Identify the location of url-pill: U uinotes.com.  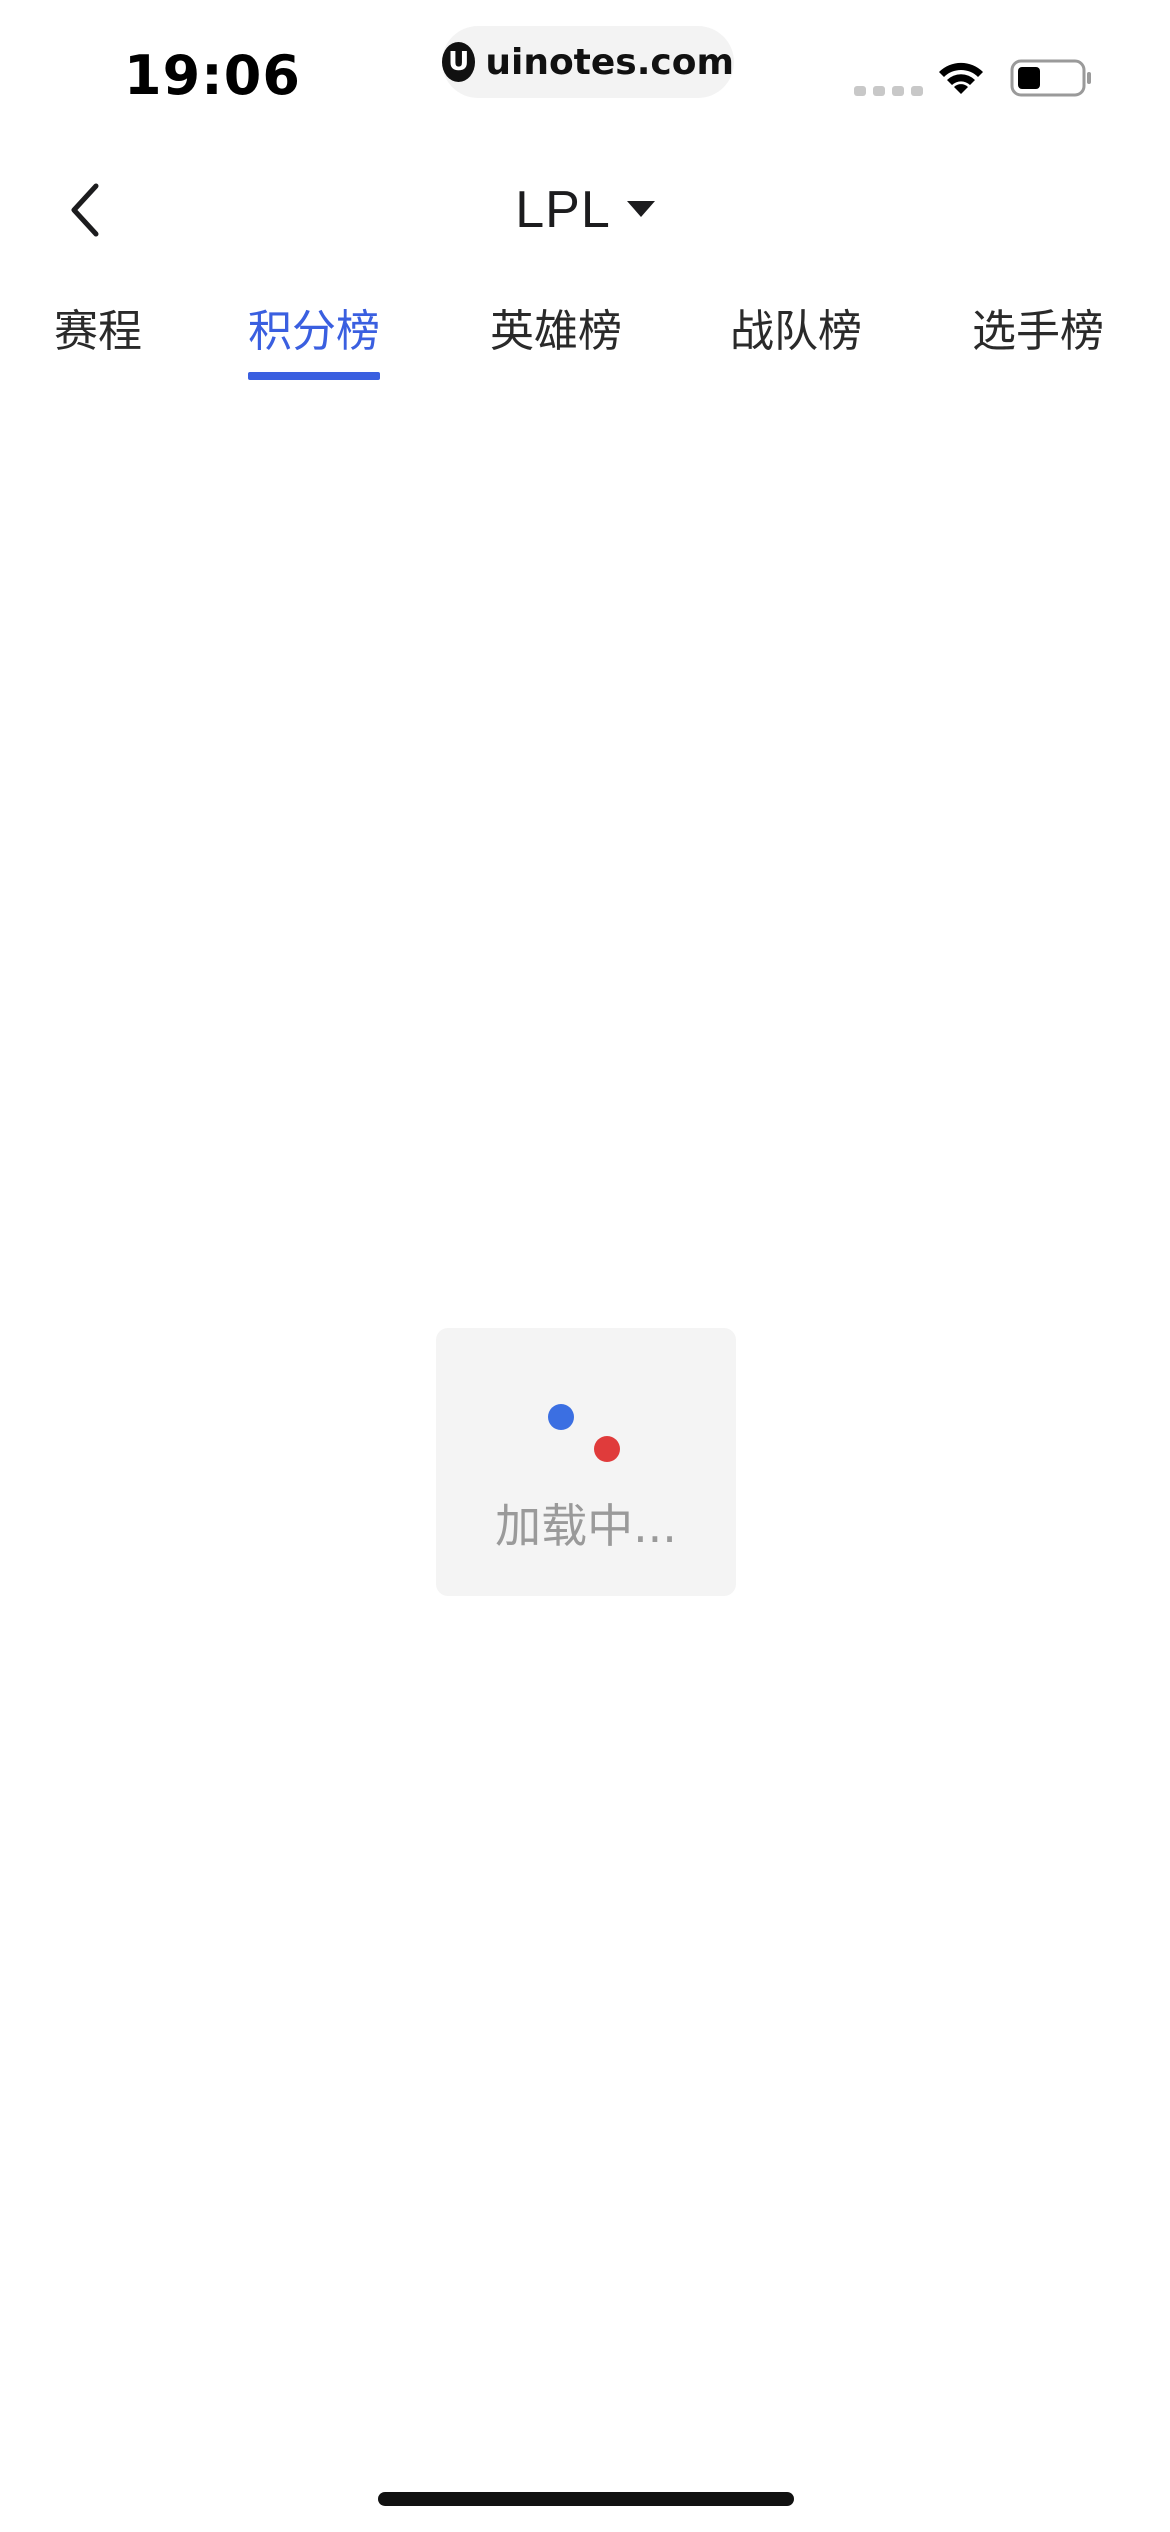
(588, 62).